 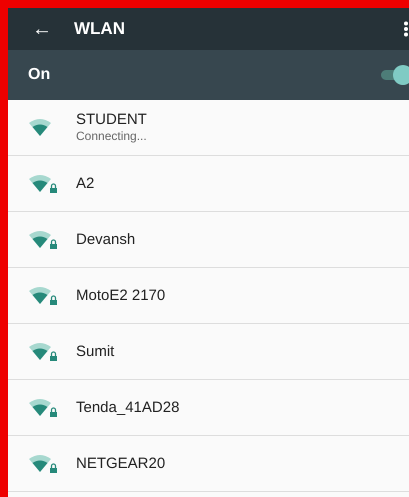 What do you see at coordinates (85, 183) in the screenshot?
I see `network-name: A2` at bounding box center [85, 183].